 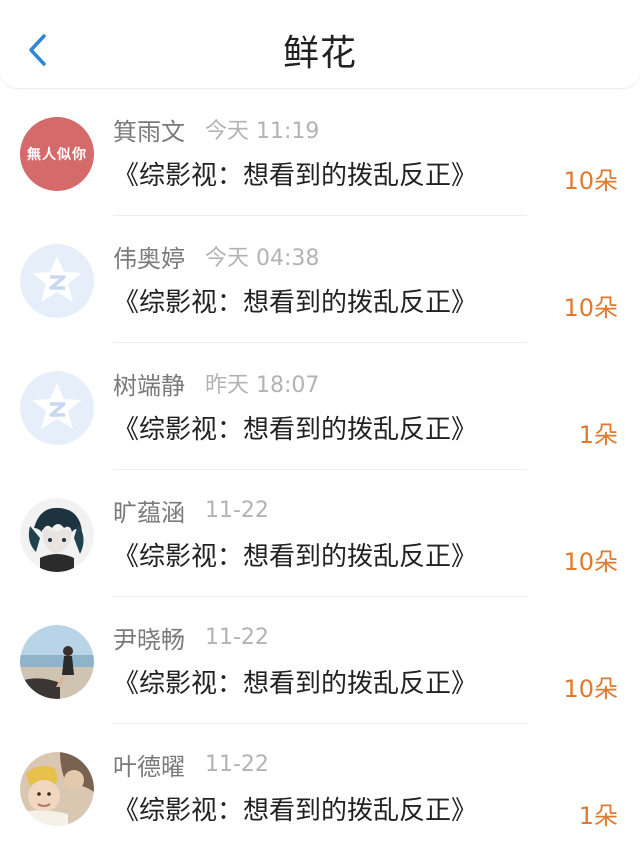 I want to click on list-item: 伟奥婷 今天 04:38 《综影视：想看到的拨乱反正》 10朵, so click(x=320, y=279).